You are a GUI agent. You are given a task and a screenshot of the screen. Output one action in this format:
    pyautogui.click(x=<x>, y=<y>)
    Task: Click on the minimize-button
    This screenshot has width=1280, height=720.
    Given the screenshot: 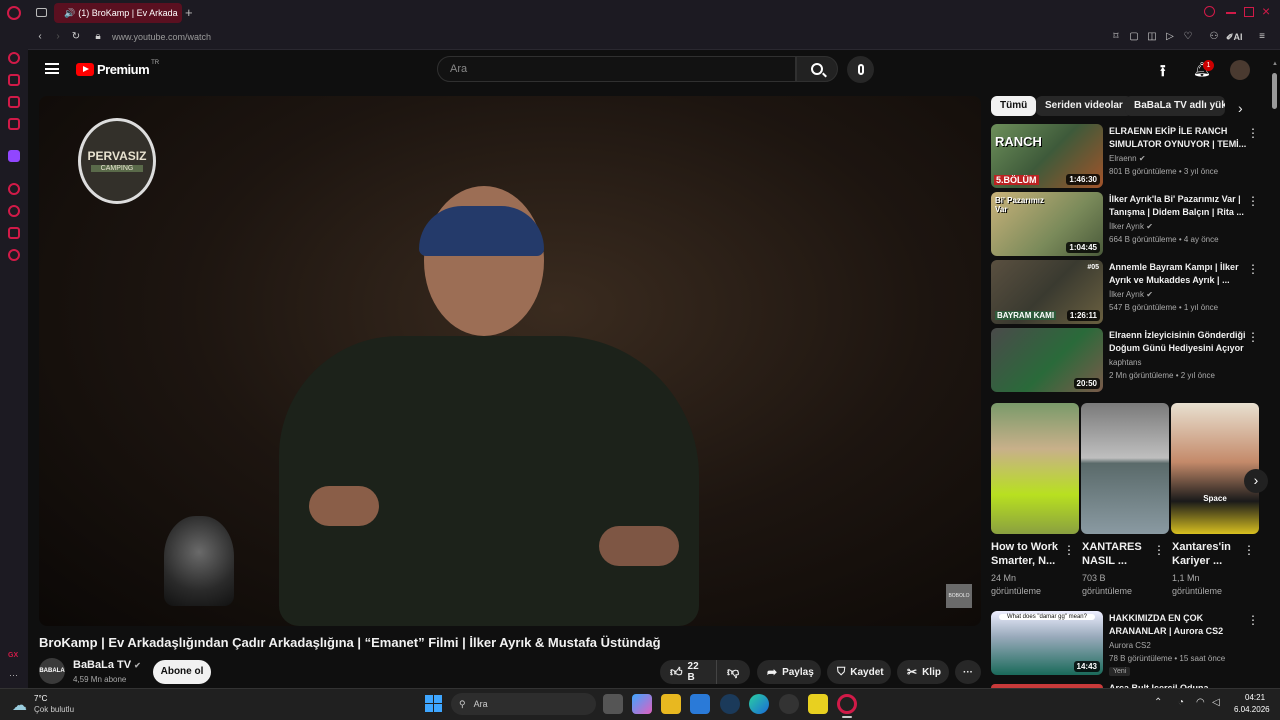 What is the action you would take?
    pyautogui.click(x=1231, y=13)
    